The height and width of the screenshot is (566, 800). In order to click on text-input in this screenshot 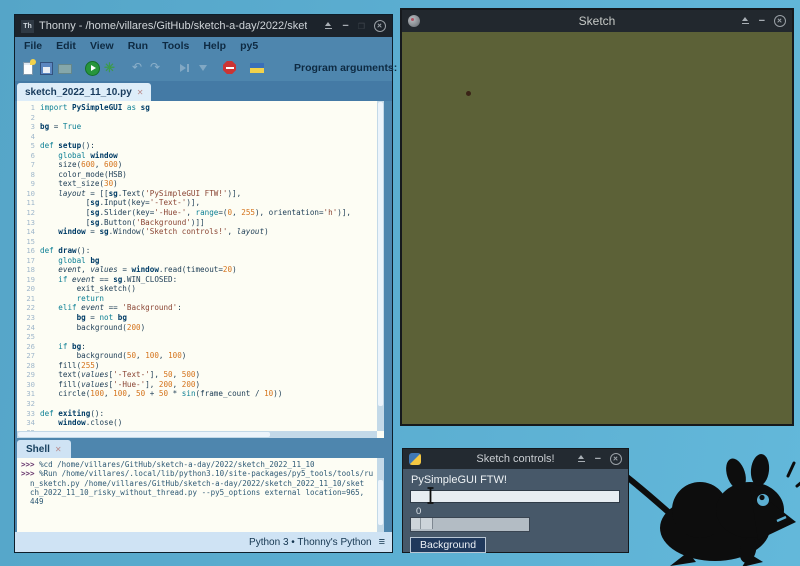, I will do `click(515, 496)`.